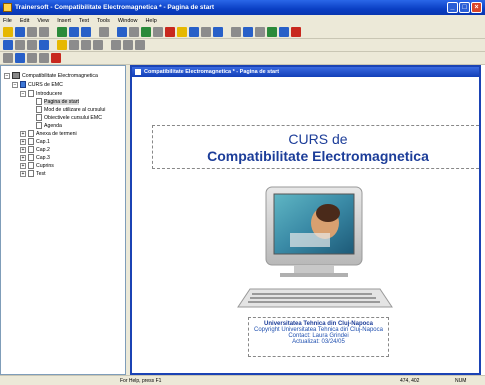 This screenshot has width=485, height=385. What do you see at coordinates (35, 157) in the screenshot?
I see `tree-item-cap3: + Cap.3` at bounding box center [35, 157].